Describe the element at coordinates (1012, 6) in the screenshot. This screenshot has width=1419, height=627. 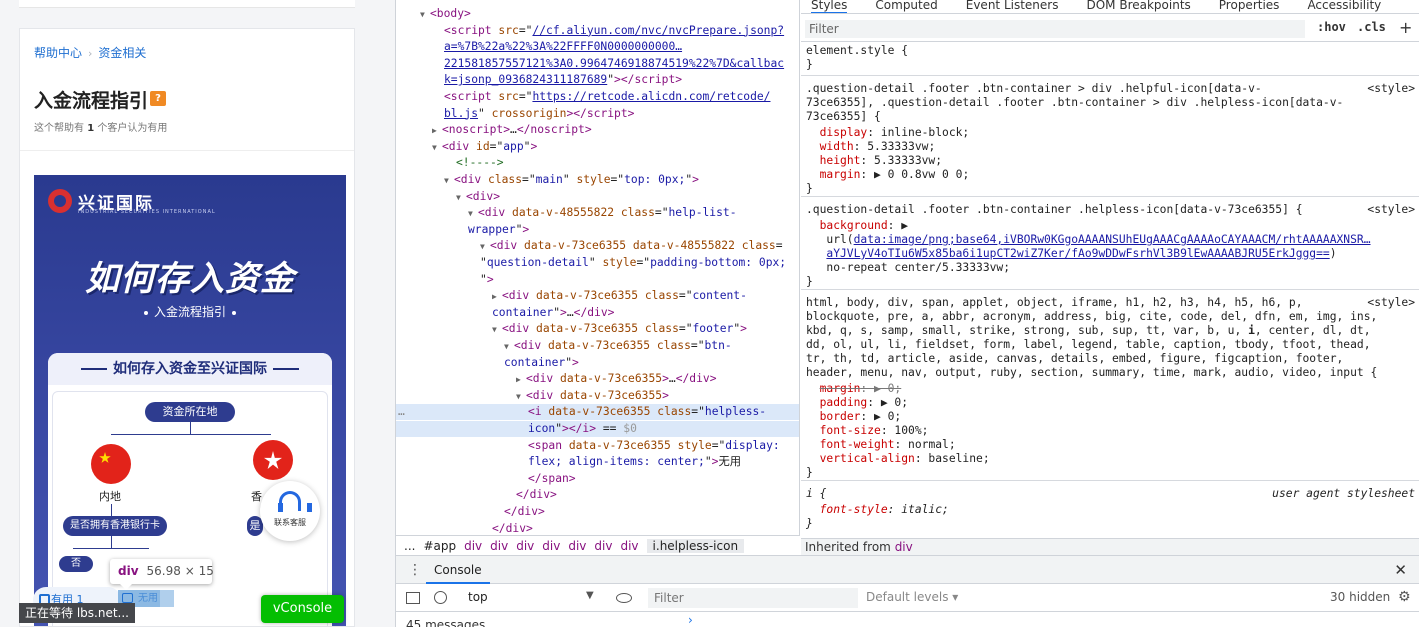
I see `tab-event-listeners: Event Listeners` at that location.